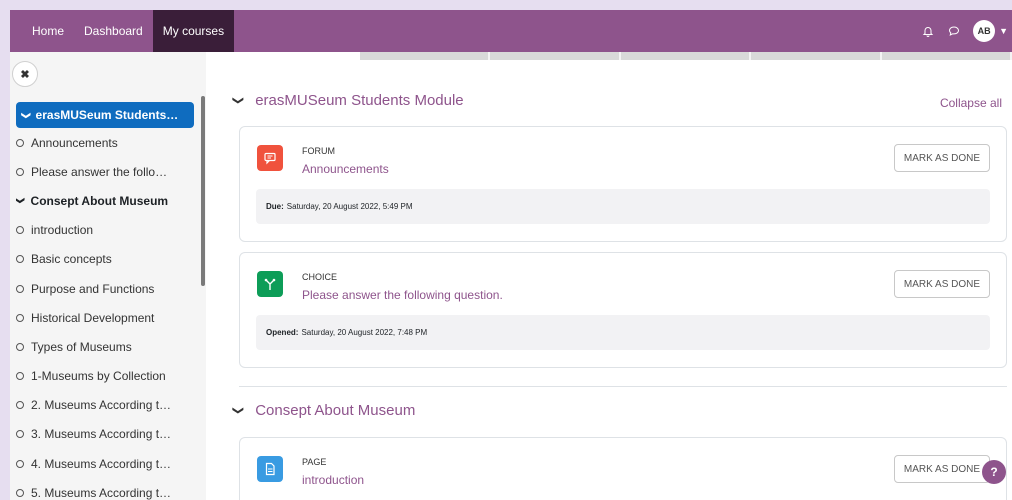 This screenshot has height=500, width=1012. I want to click on item-label: Announcements, so click(74, 142).